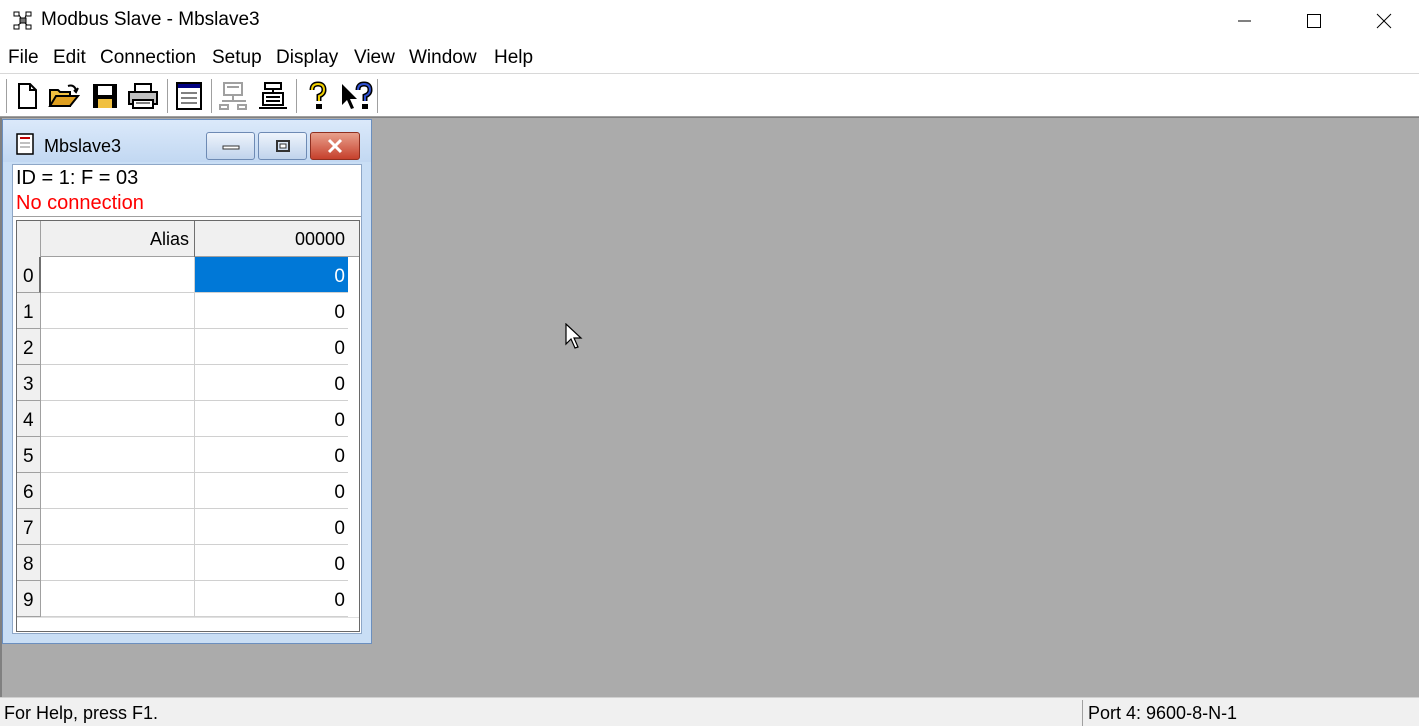 This screenshot has height=726, width=1419. What do you see at coordinates (148, 58) in the screenshot?
I see `menu-connection: Connection` at bounding box center [148, 58].